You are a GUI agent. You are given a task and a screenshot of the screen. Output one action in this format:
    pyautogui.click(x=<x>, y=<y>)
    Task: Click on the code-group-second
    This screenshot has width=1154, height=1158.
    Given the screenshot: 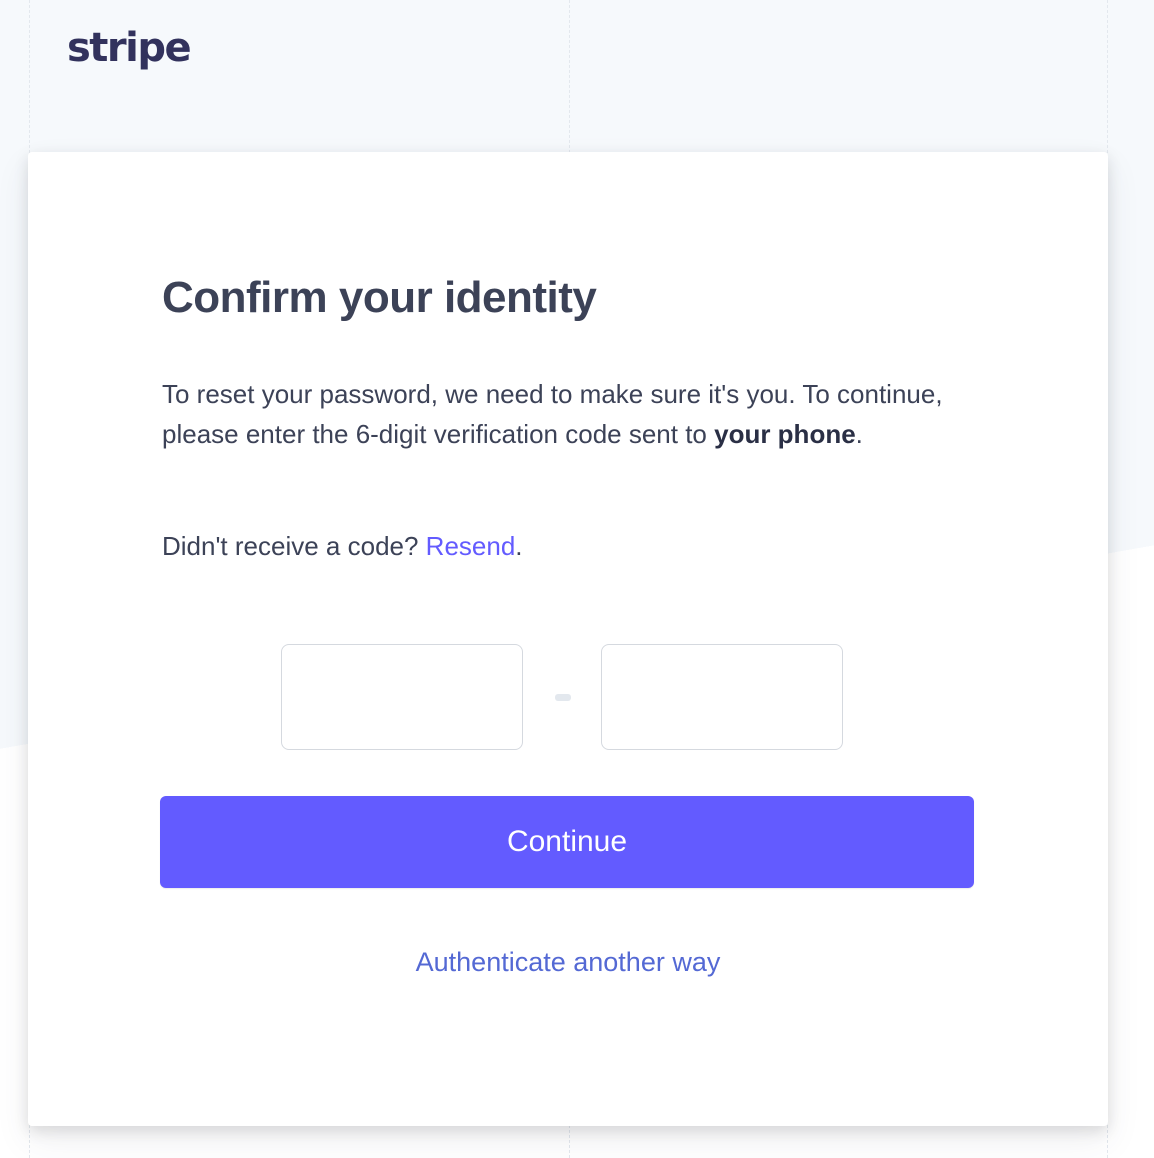 What is the action you would take?
    pyautogui.click(x=722, y=697)
    